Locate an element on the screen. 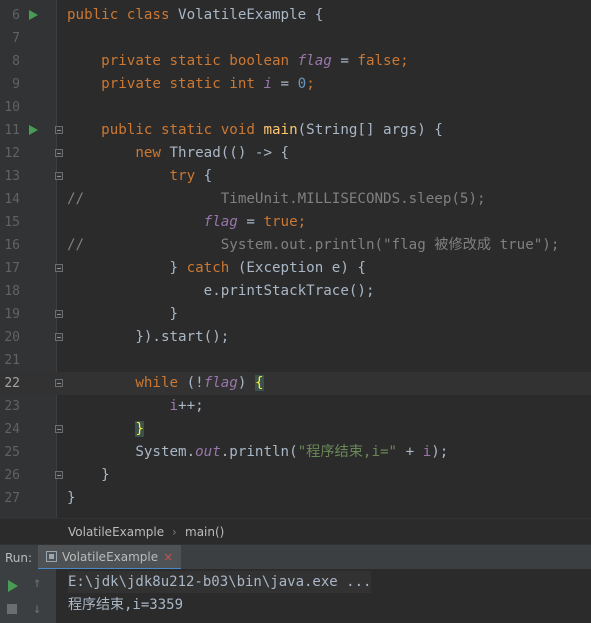  line-number: 12 is located at coordinates (12, 153).